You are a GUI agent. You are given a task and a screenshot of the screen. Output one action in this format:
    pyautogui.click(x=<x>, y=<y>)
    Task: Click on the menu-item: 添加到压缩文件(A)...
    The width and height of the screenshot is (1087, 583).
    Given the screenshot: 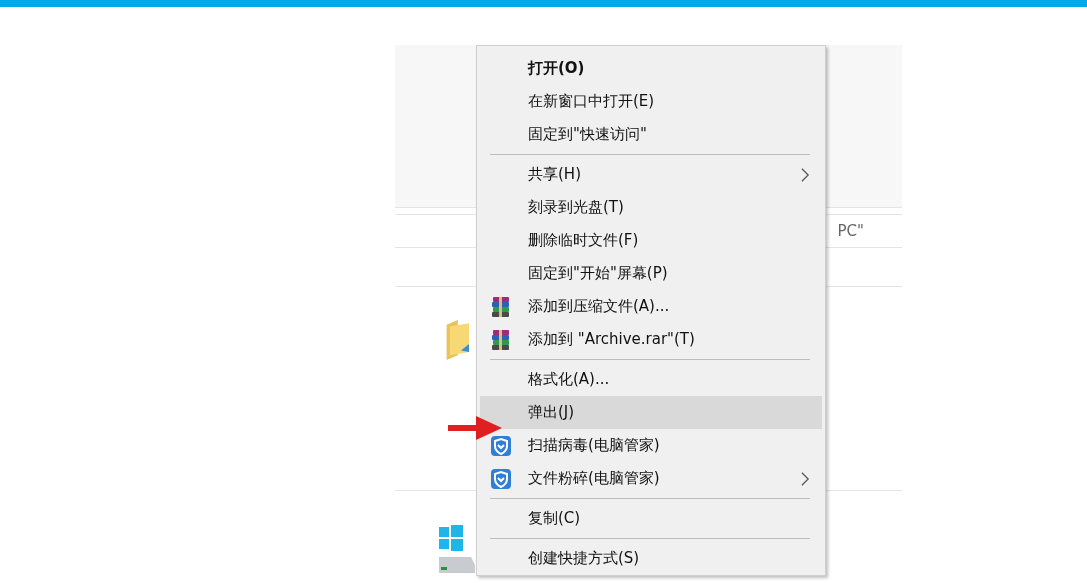 What is the action you would take?
    pyautogui.click(x=651, y=306)
    